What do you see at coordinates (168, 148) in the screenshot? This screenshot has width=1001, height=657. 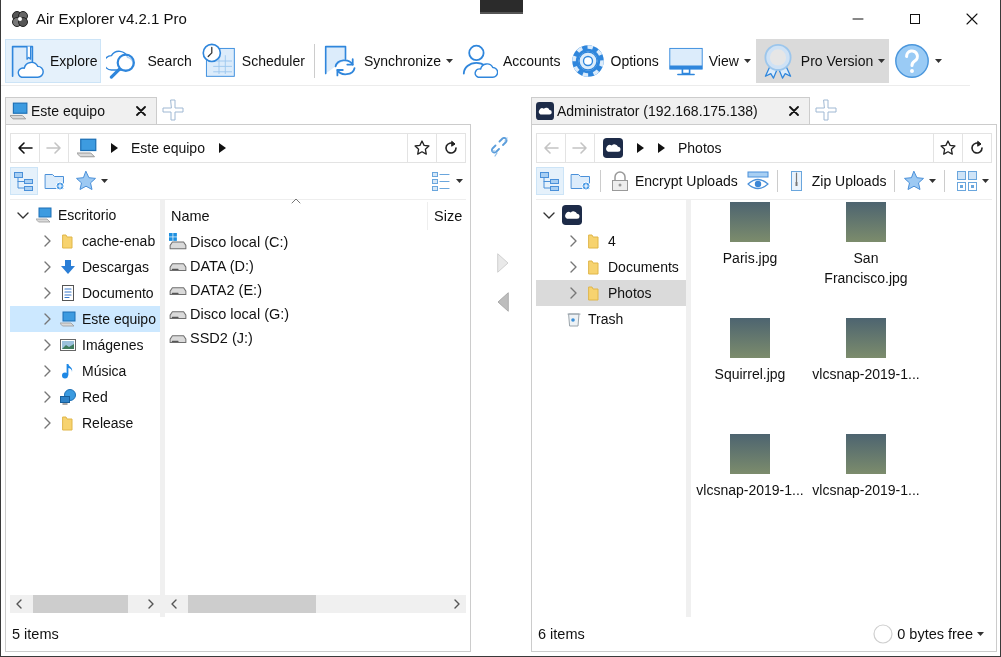 I see `breadcrumb-item: Este equipo` at bounding box center [168, 148].